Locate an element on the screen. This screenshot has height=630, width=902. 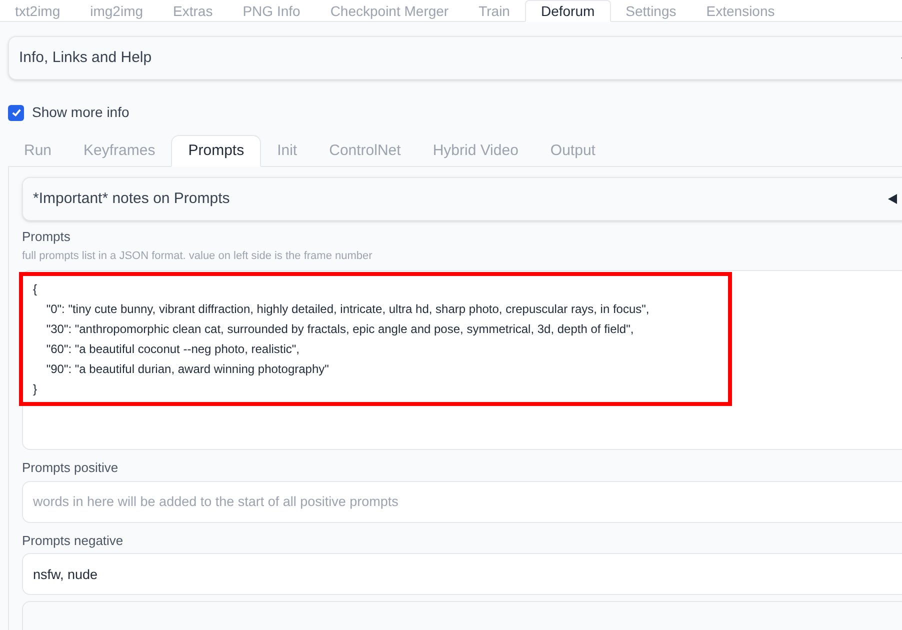
main-tab: Extras is located at coordinates (193, 11).